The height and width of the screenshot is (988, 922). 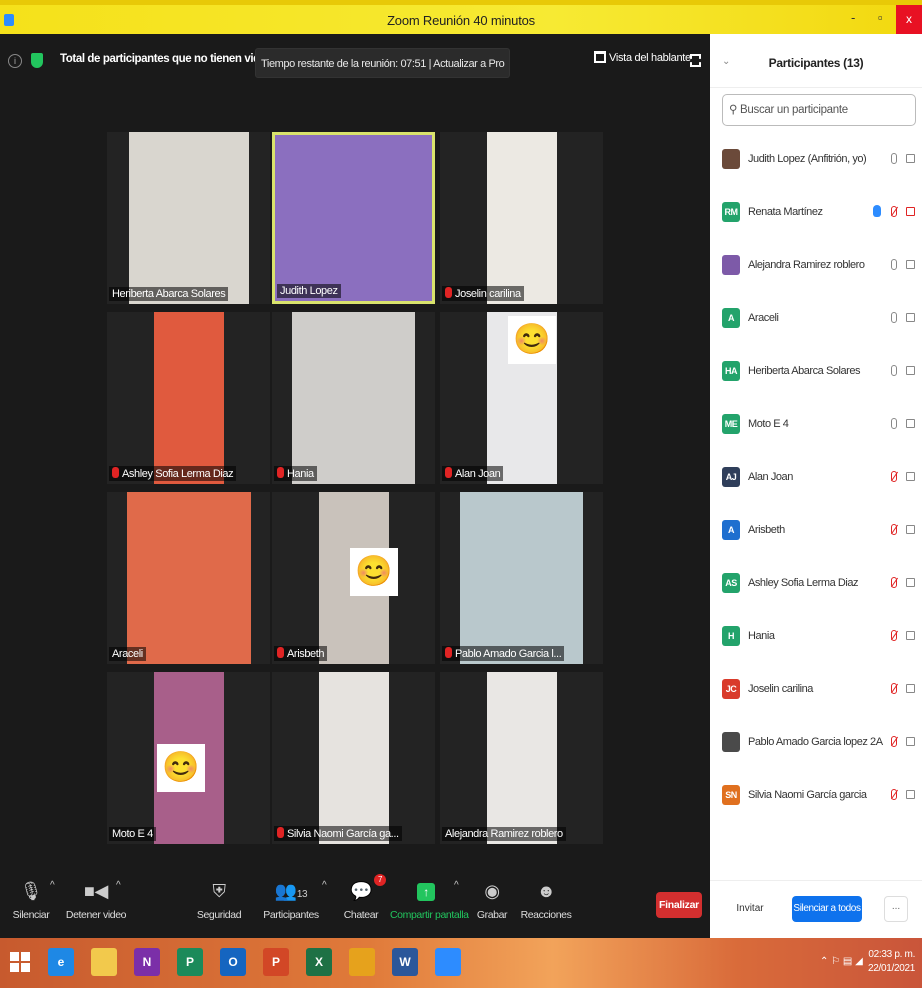 I want to click on participant-row: H Hania, so click(x=816, y=638).